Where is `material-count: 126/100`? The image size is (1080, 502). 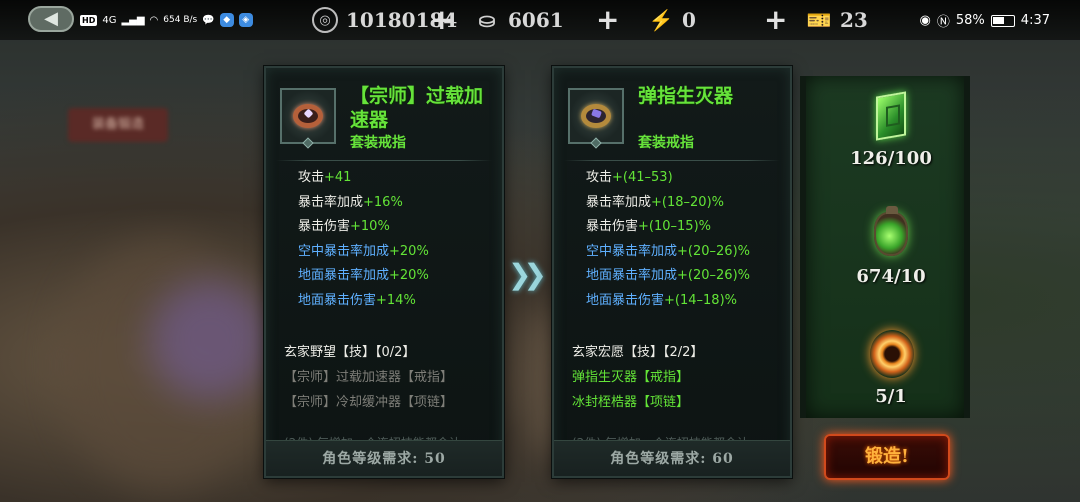 material-count: 126/100 is located at coordinates (891, 158).